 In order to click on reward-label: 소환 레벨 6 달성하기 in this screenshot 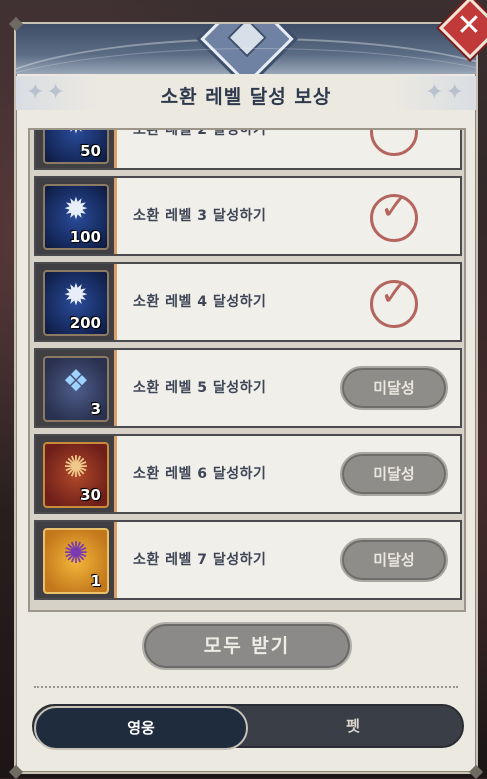, I will do `click(200, 474)`.